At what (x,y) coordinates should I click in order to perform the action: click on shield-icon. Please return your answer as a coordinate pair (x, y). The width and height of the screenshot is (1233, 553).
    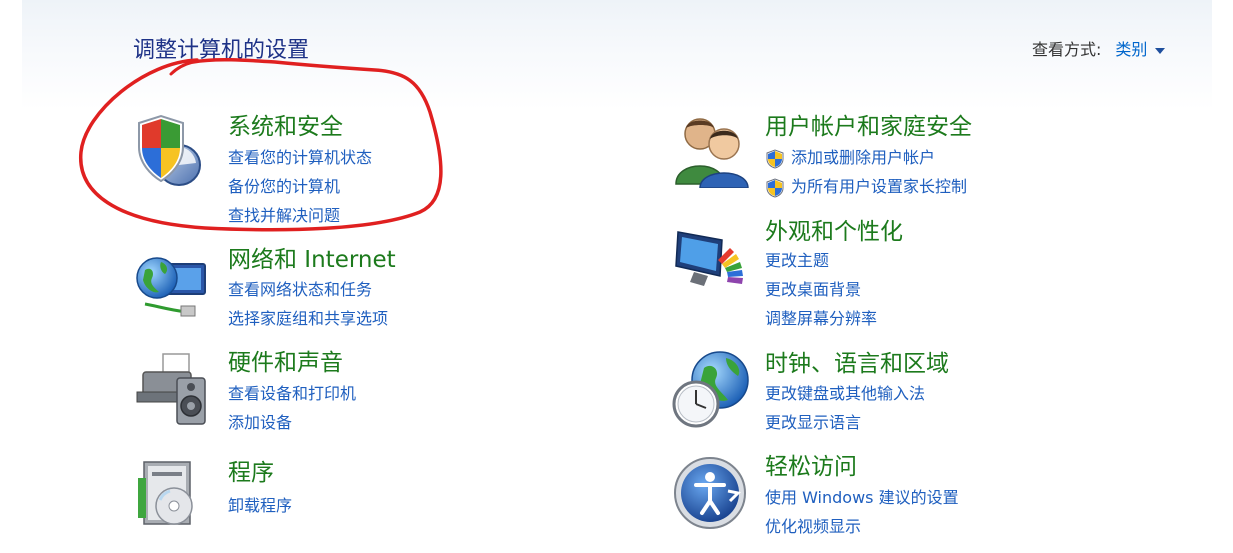
    Looking at the image, I should click on (168, 151).